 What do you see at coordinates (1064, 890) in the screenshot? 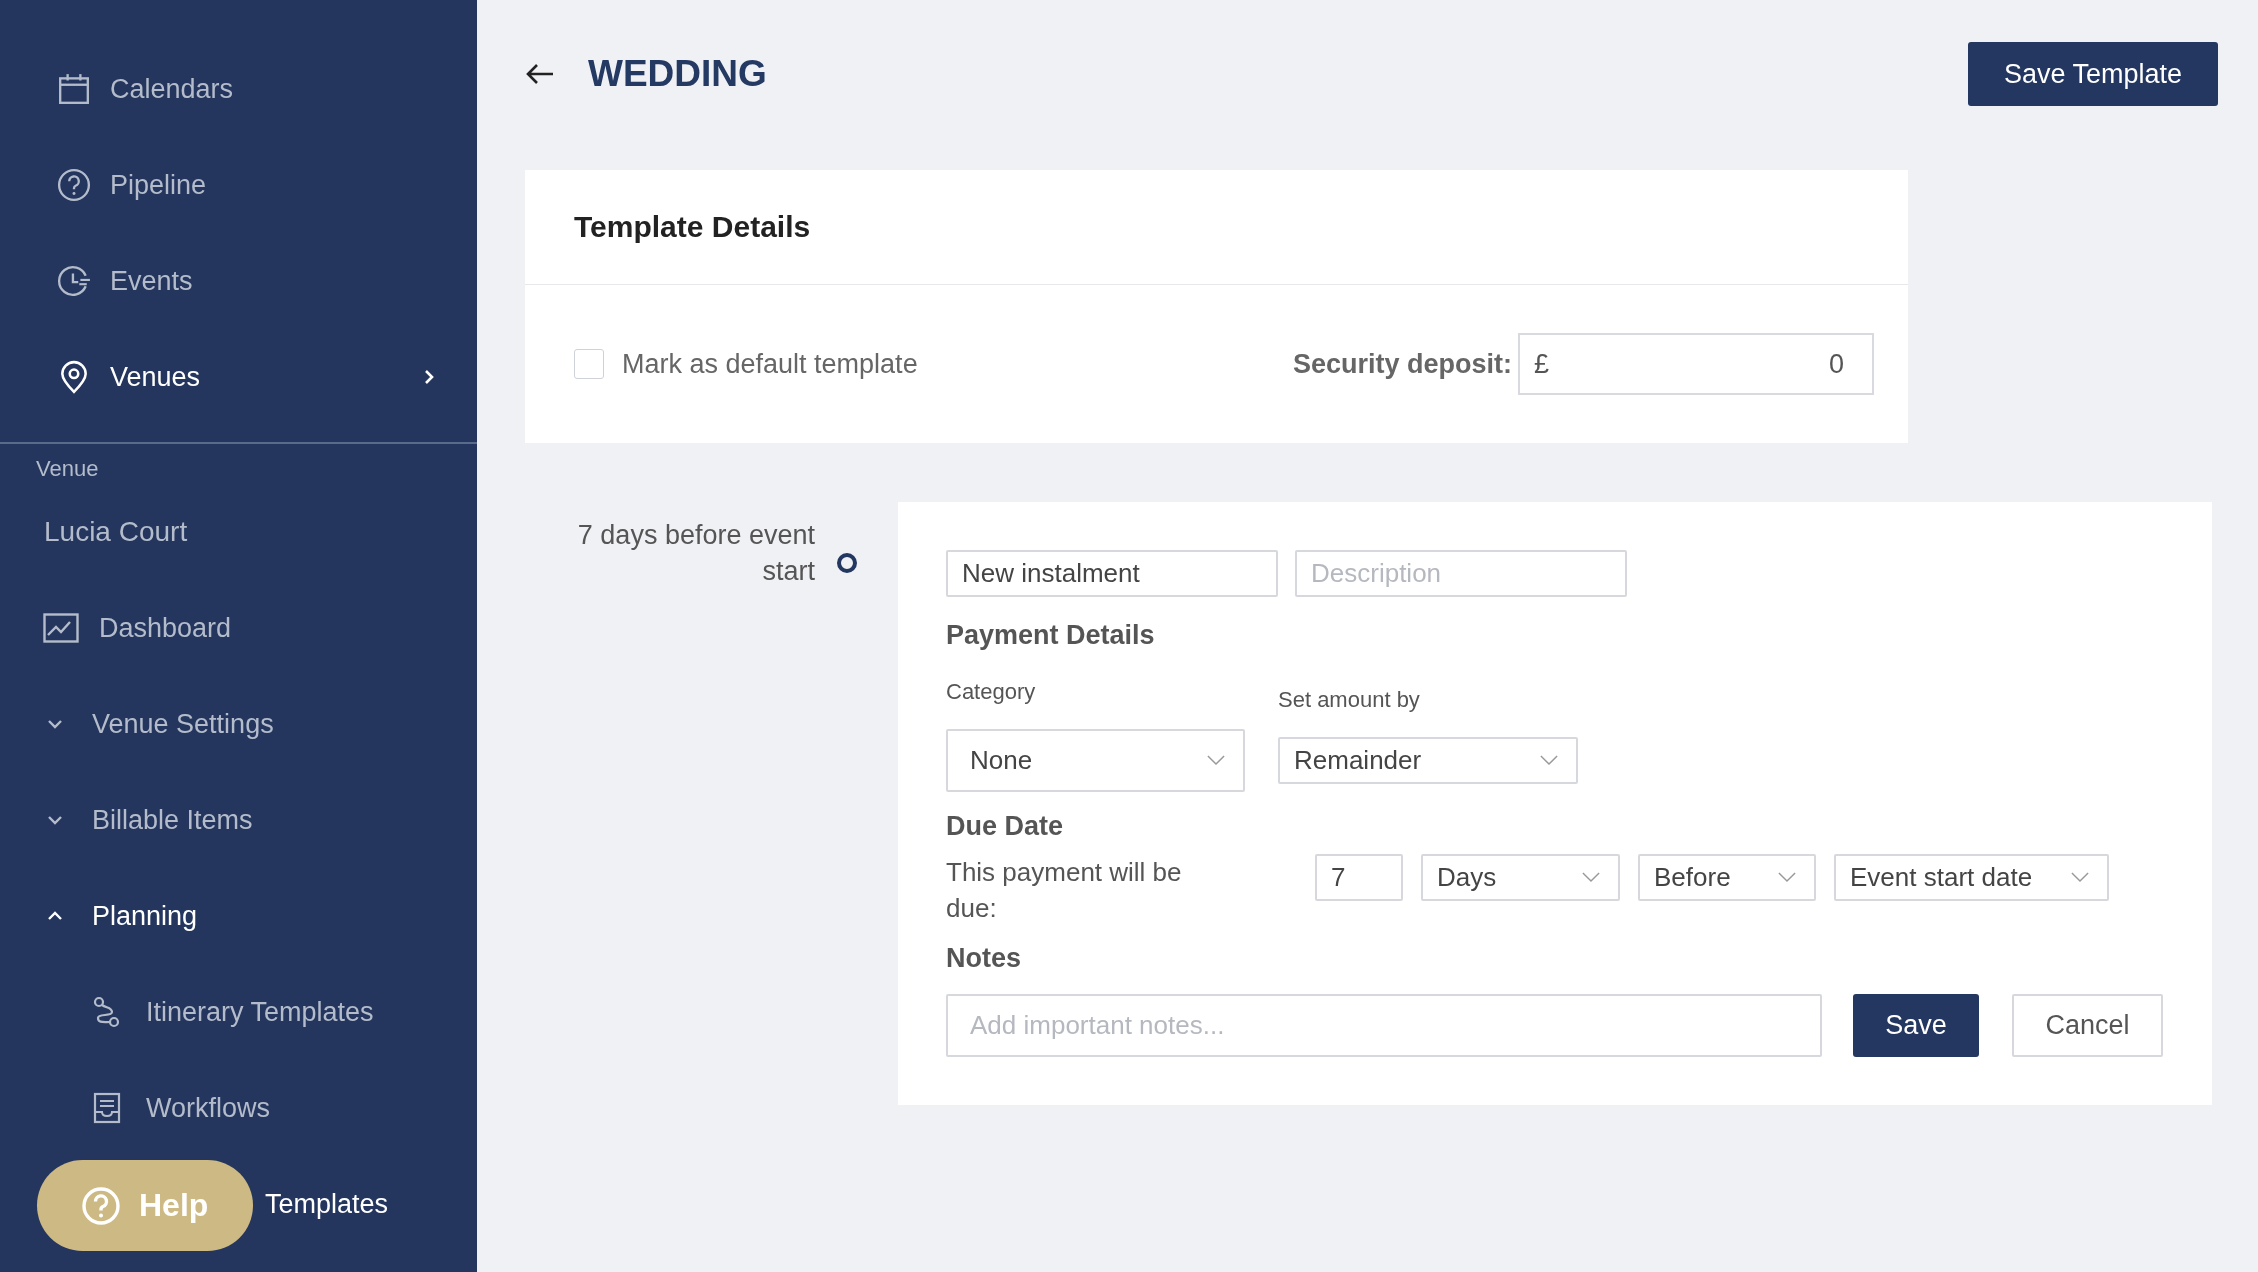
I see `field-label: This payment will be due:` at bounding box center [1064, 890].